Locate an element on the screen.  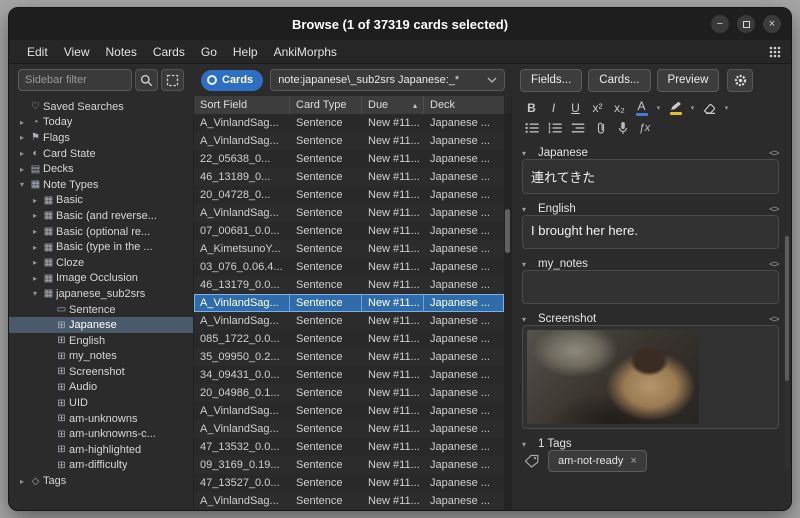
sidebar-item-sentence: ▭ Sentence is located at coordinates (101, 310).